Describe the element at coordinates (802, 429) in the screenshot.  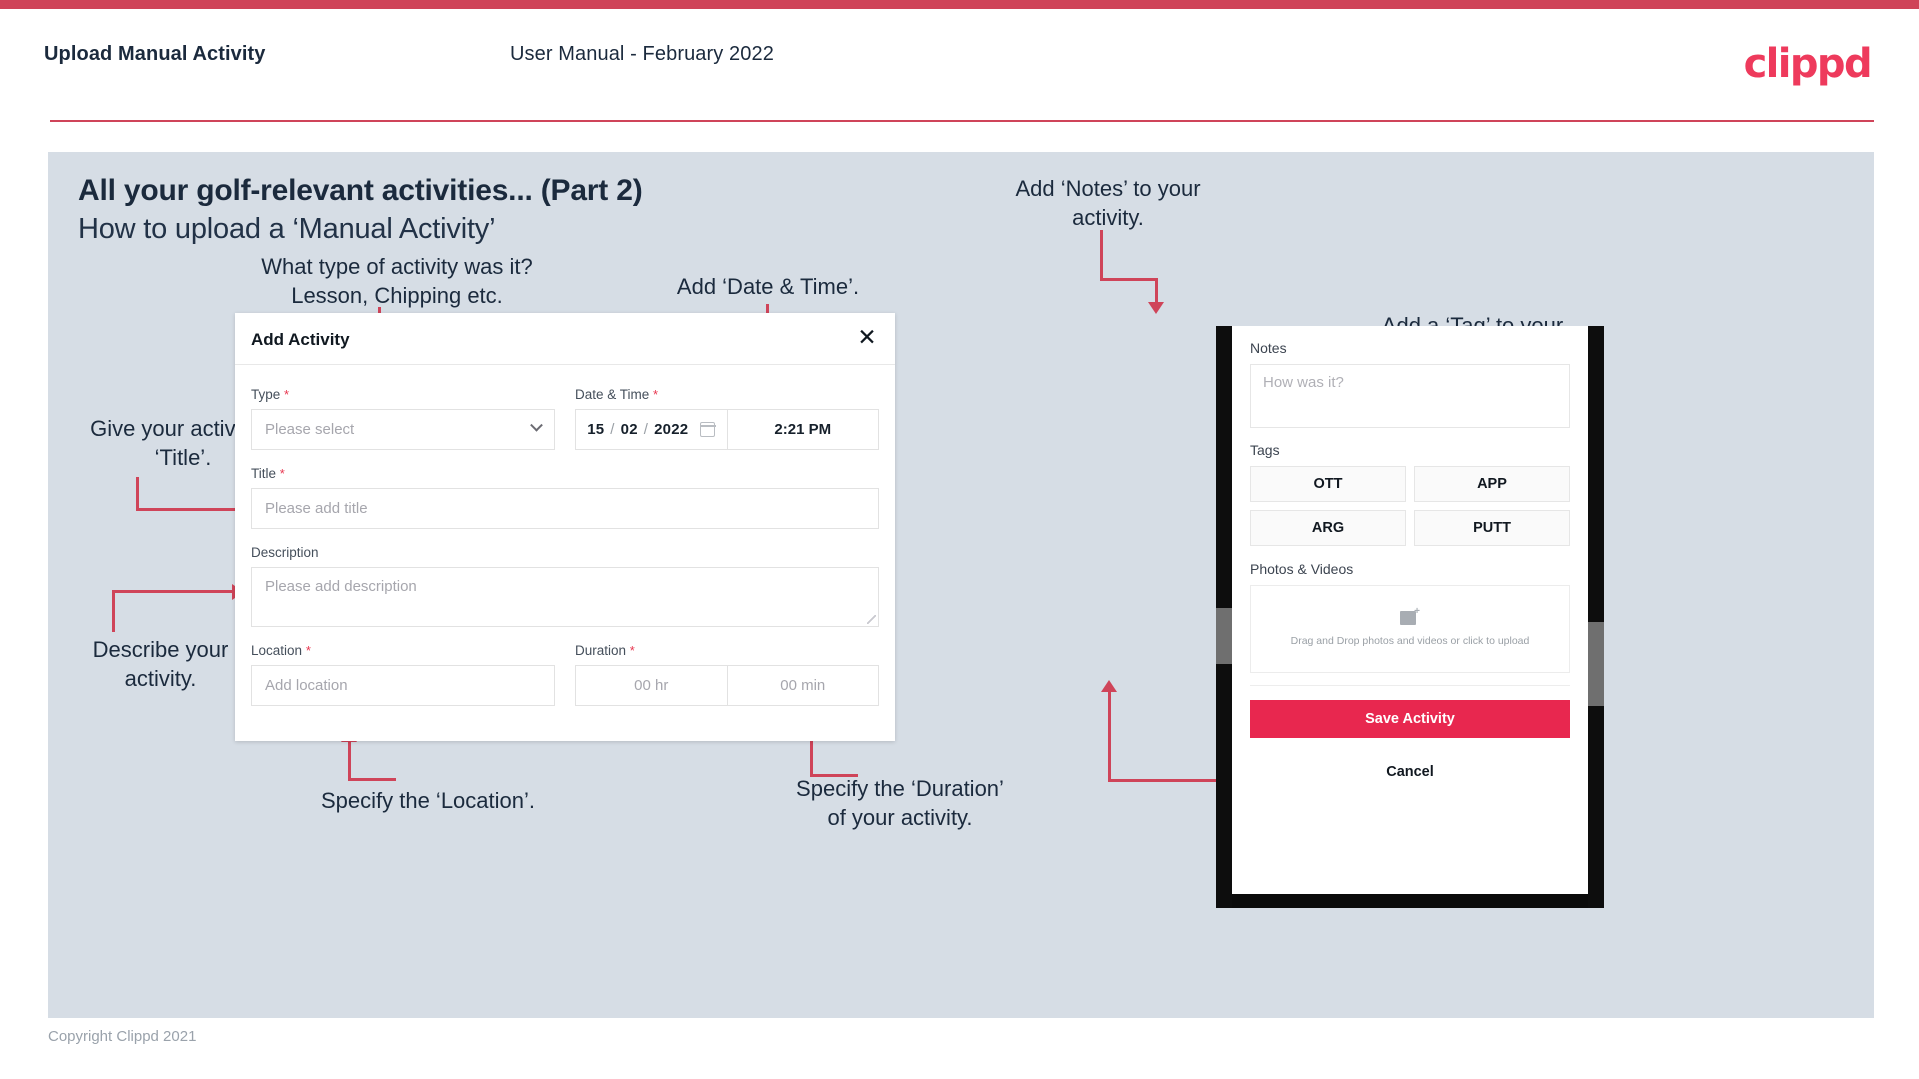
I see `time-input: 2:21 PM` at that location.